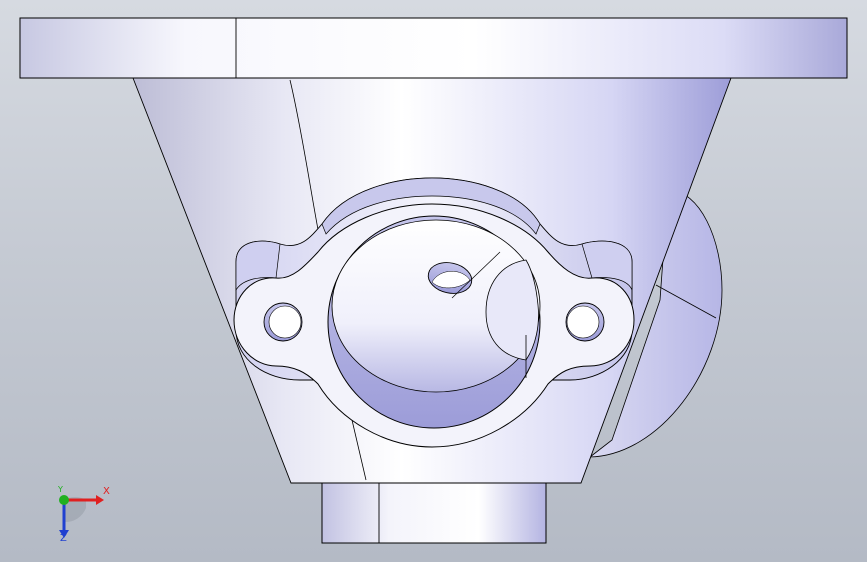 This screenshot has height=562, width=867. I want to click on bottom-pipe, so click(434, 513).